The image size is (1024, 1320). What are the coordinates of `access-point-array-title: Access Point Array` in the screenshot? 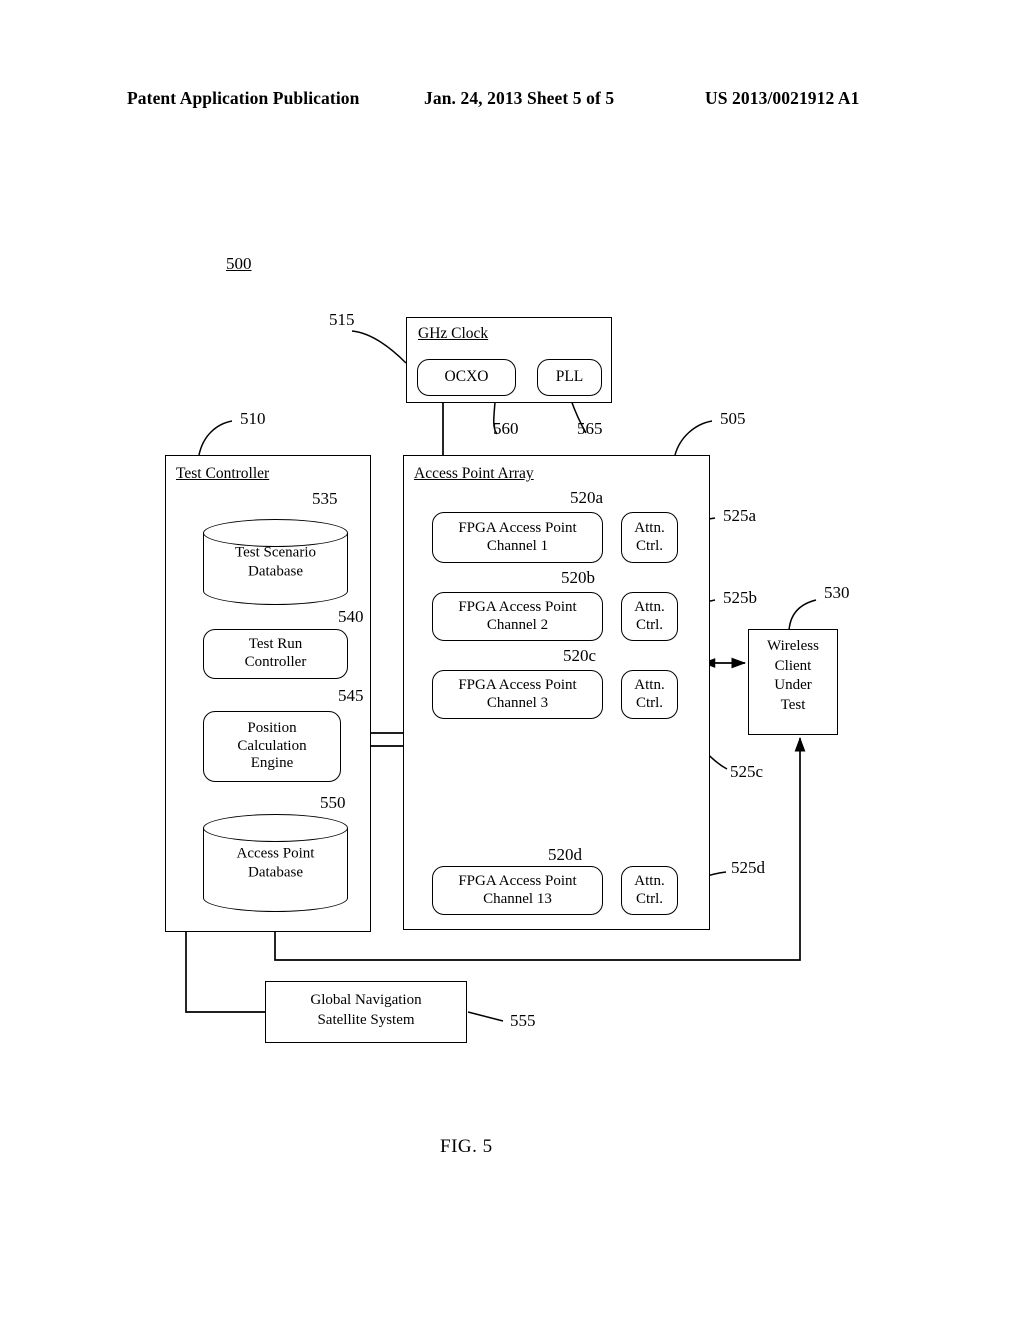 It's located at (474, 473).